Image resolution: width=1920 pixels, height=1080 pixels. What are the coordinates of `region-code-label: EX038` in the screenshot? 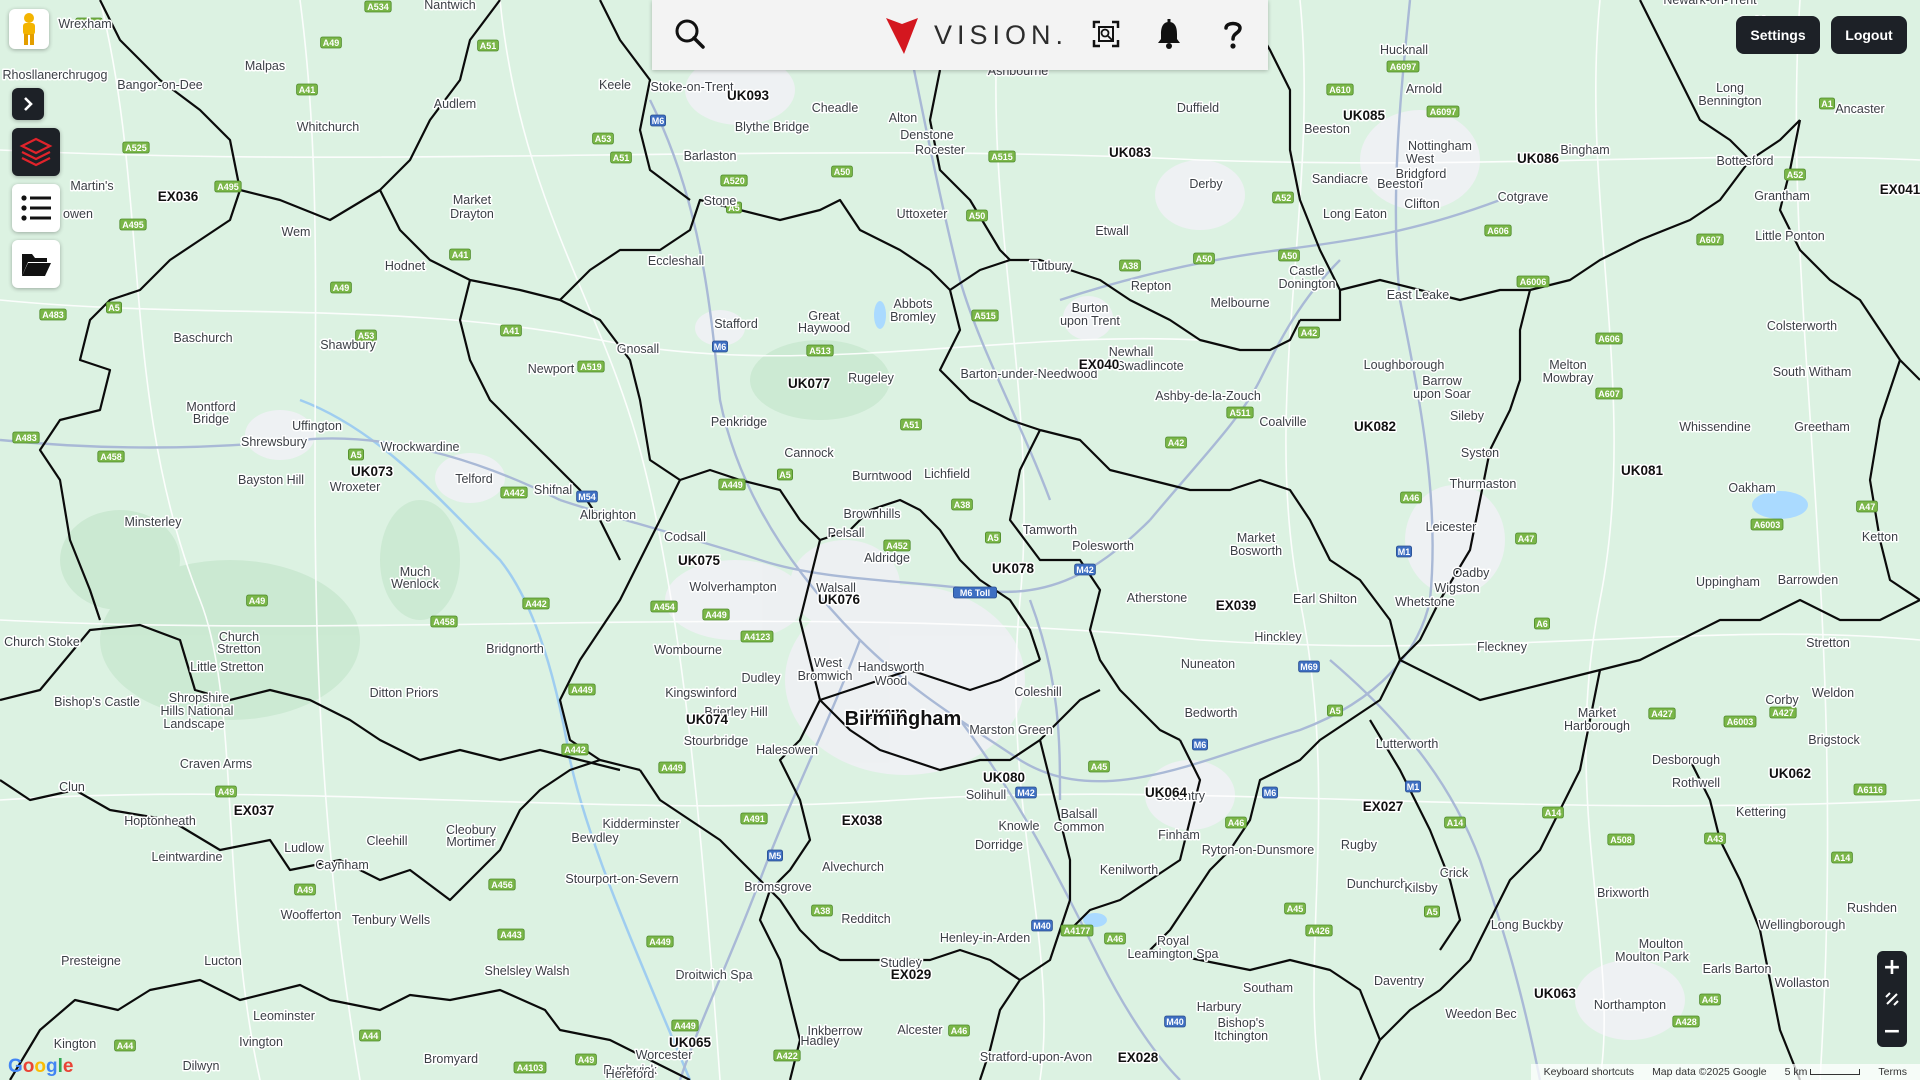 It's located at (862, 821).